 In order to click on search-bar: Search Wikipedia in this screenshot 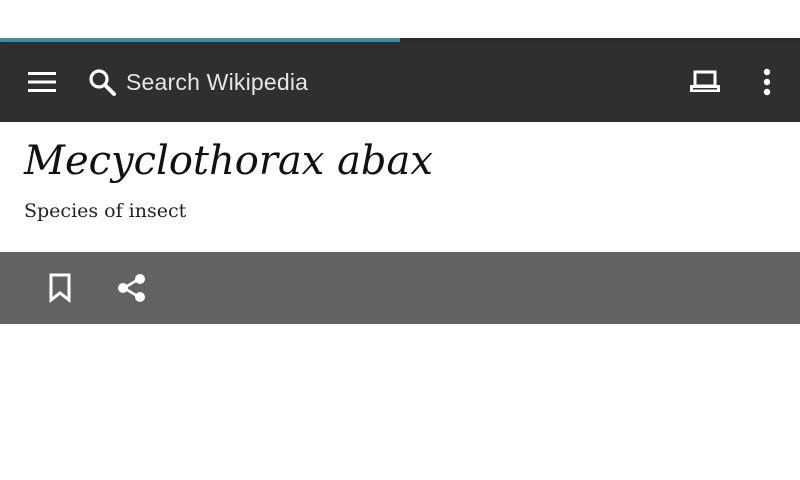, I will do `click(322, 82)`.